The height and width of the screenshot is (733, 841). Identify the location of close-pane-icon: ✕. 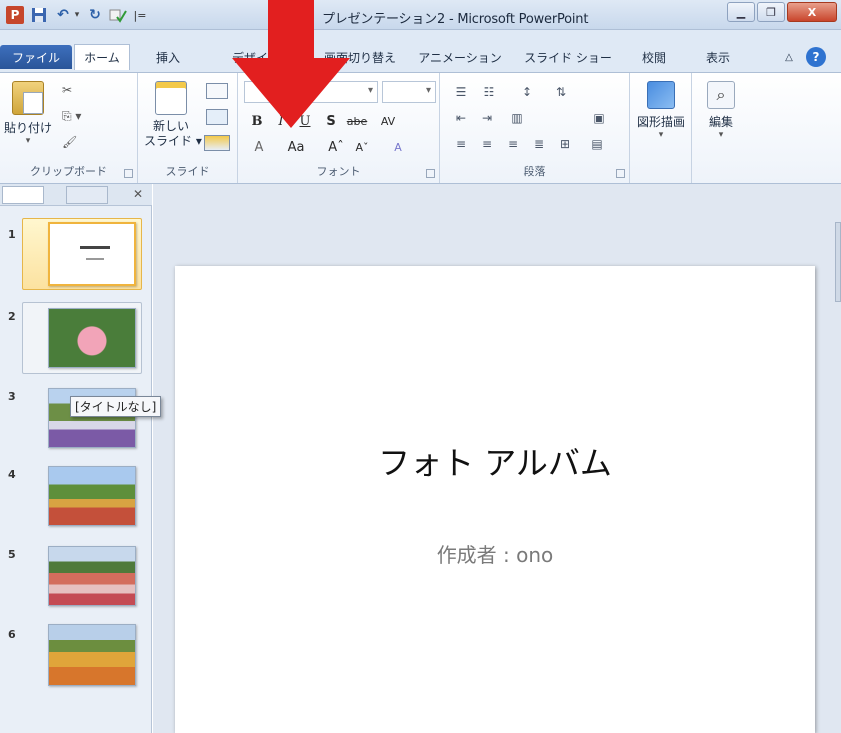
(138, 195).